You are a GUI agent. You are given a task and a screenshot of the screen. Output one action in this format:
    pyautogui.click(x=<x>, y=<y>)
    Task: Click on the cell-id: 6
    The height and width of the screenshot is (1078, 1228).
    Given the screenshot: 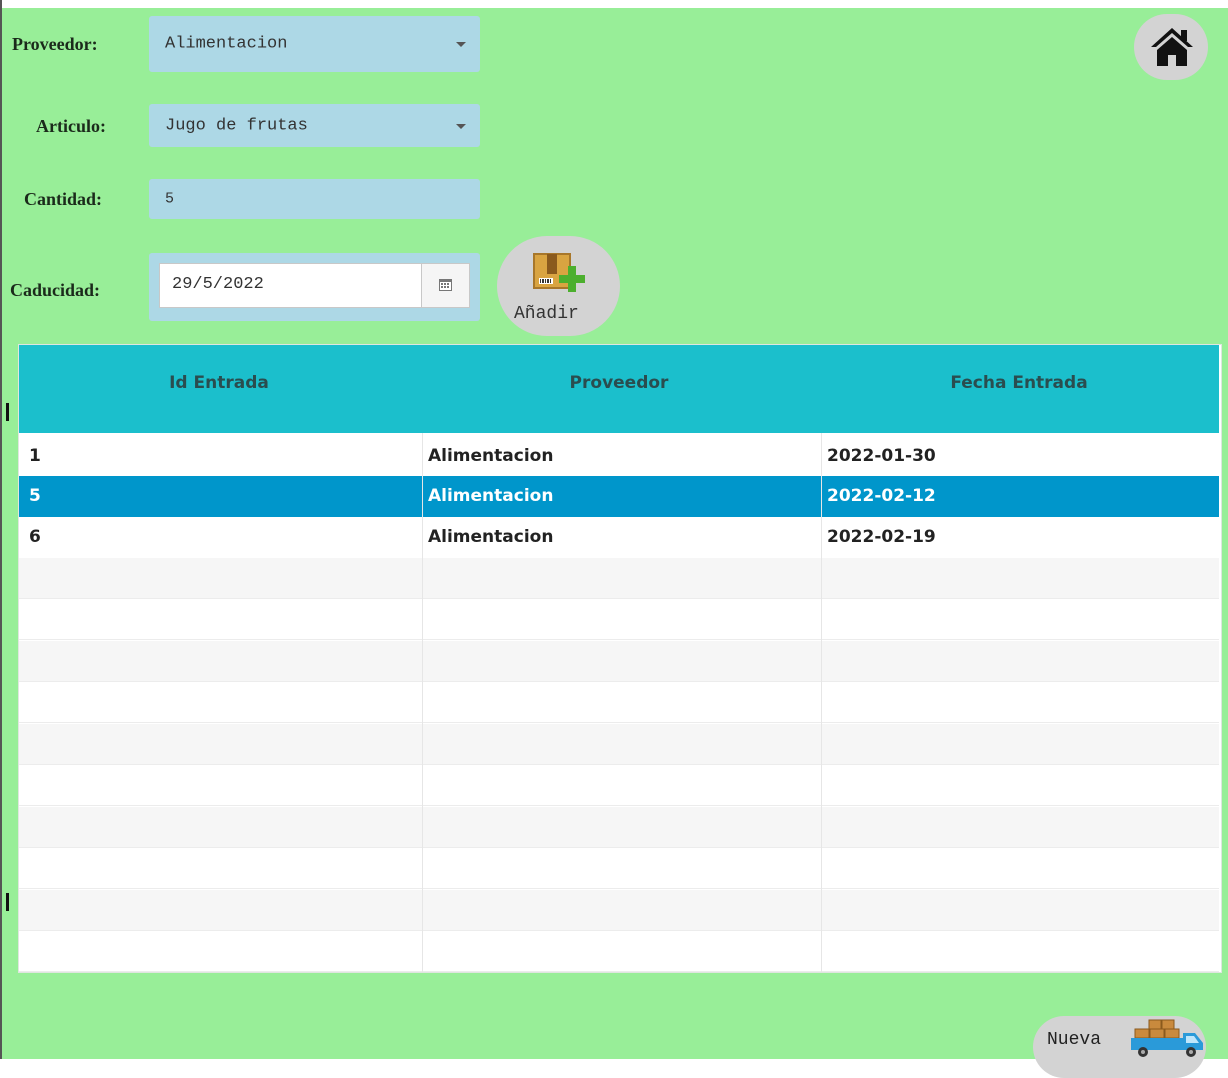 What is the action you would take?
    pyautogui.click(x=35, y=537)
    